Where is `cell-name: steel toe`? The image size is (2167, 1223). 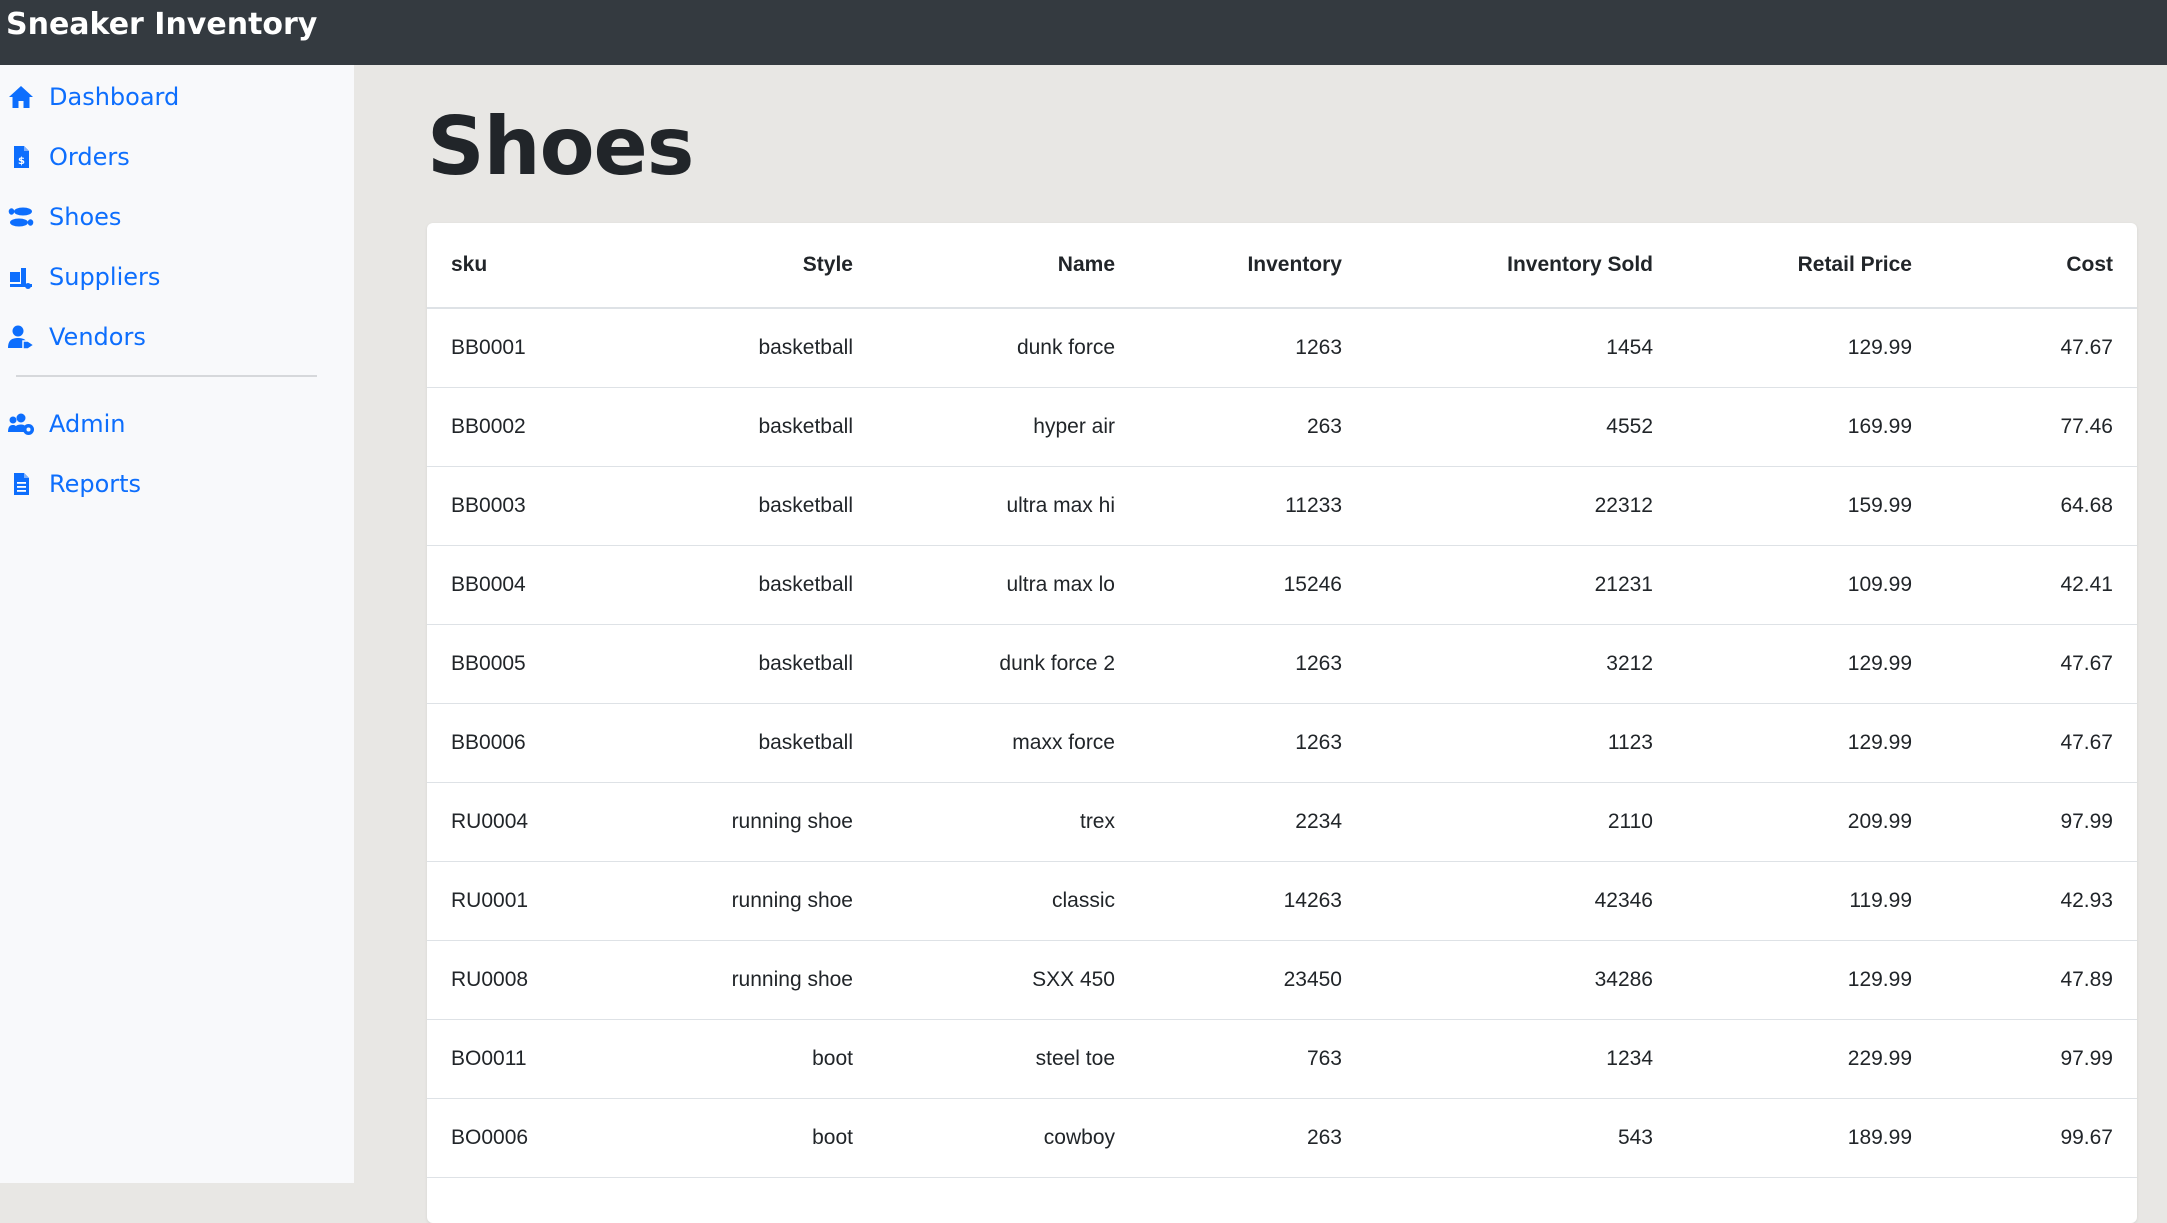 cell-name: steel toe is located at coordinates (1008, 1059).